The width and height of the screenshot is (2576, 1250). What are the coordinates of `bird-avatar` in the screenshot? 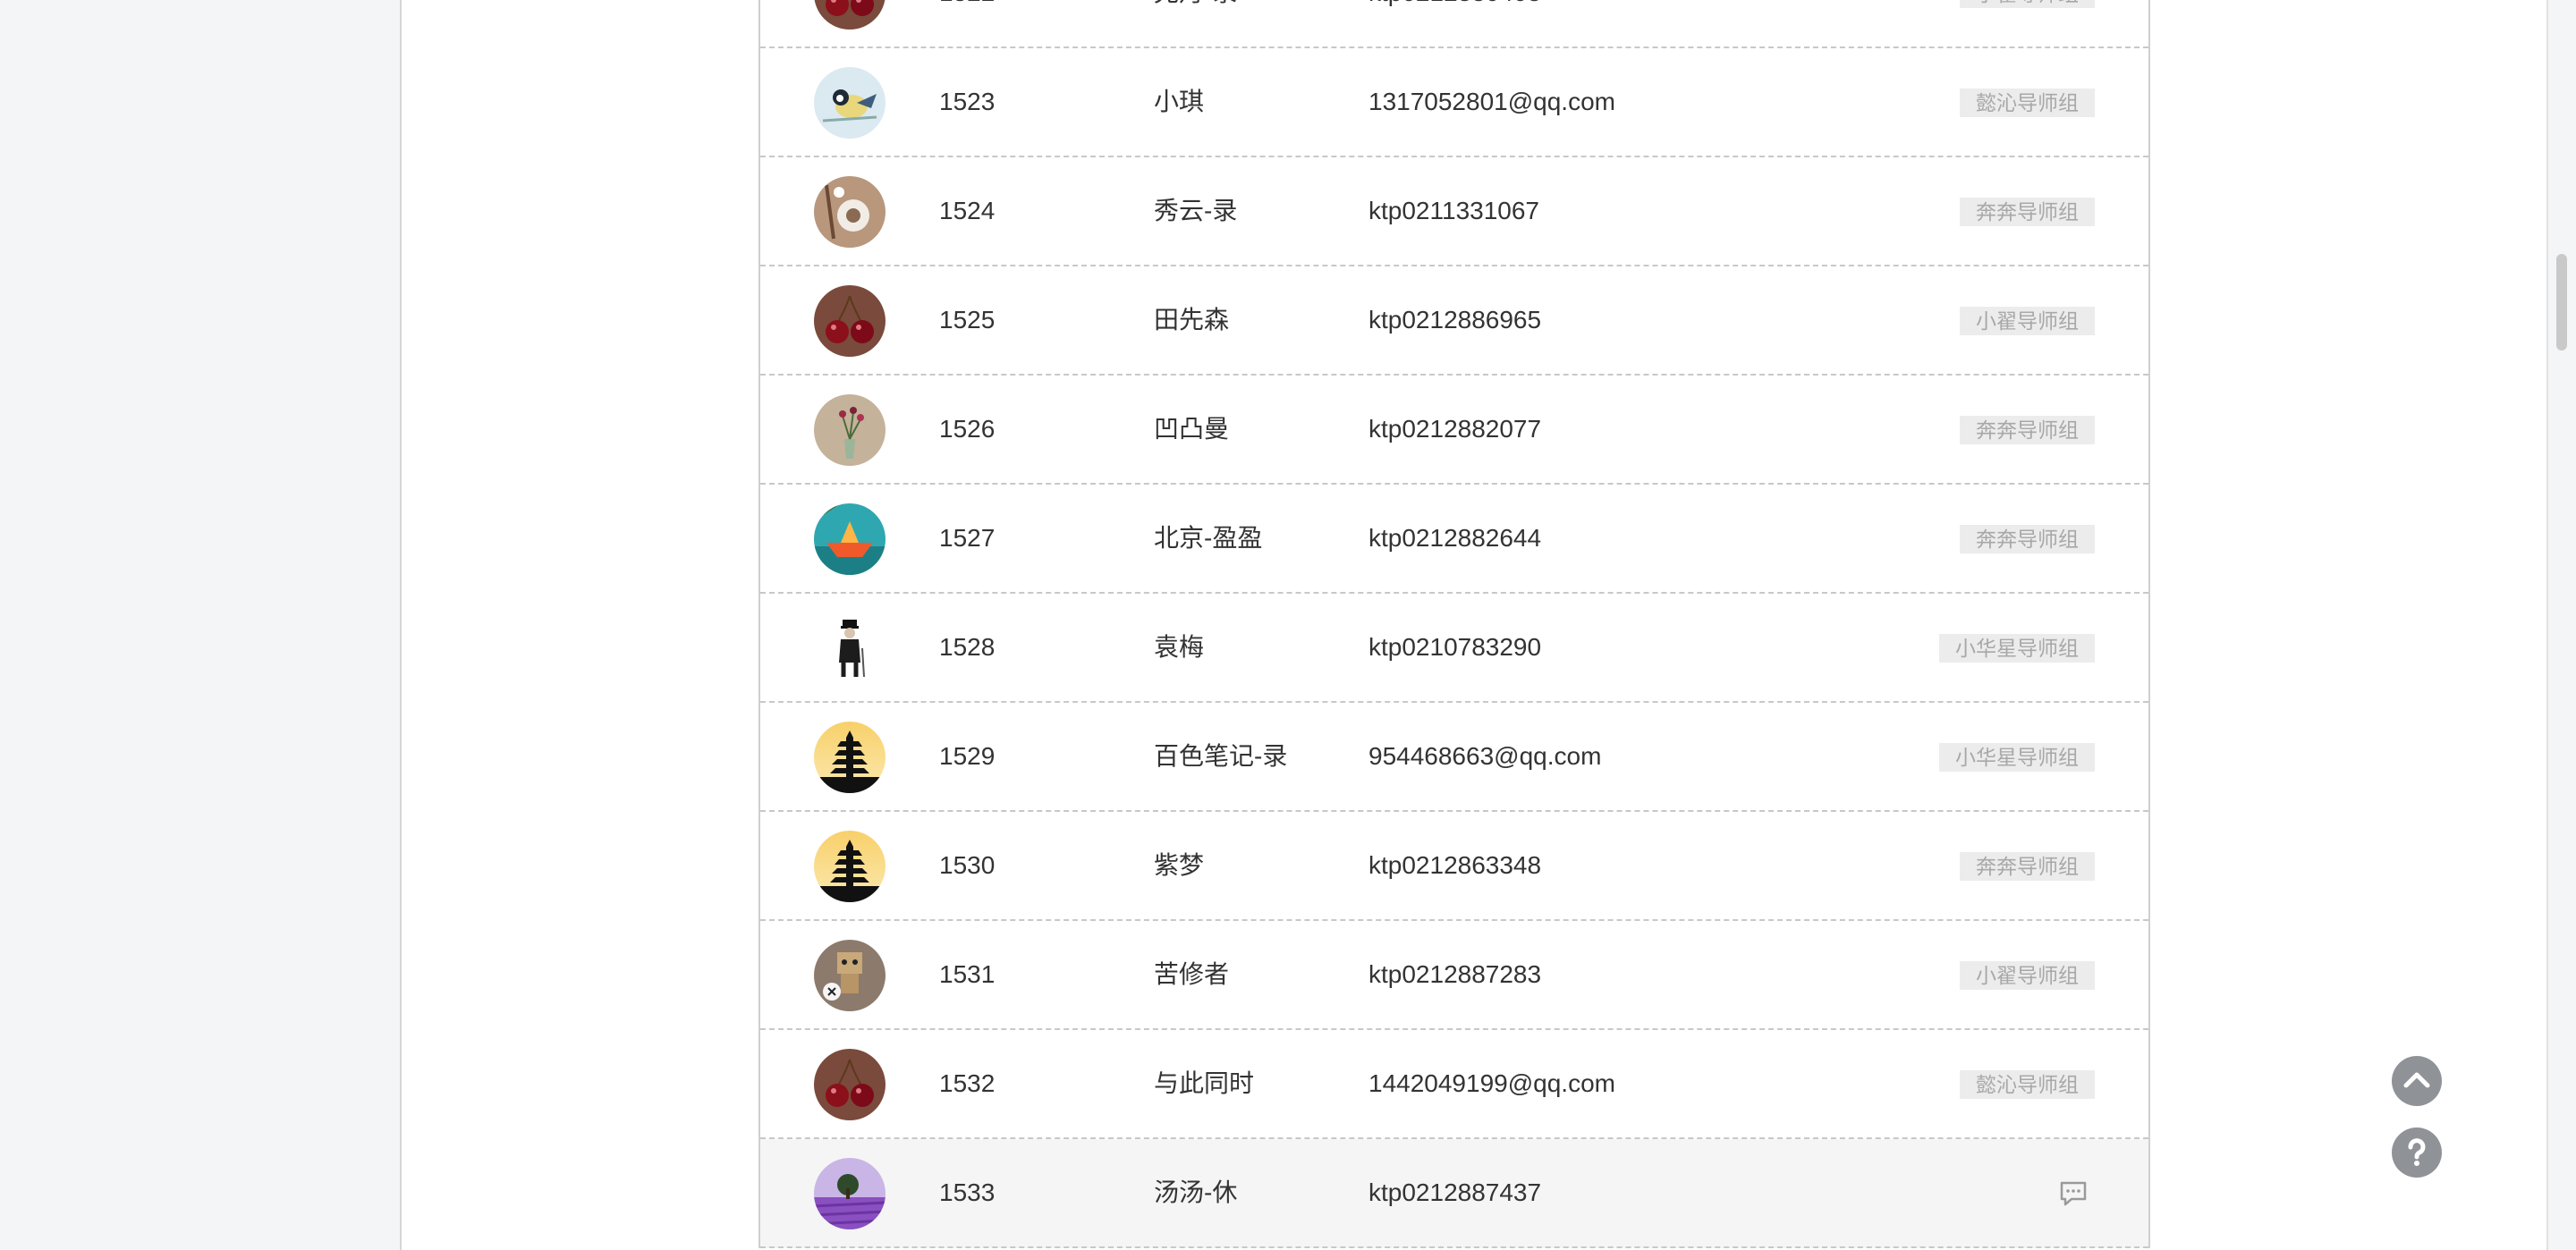 It's located at (850, 103).